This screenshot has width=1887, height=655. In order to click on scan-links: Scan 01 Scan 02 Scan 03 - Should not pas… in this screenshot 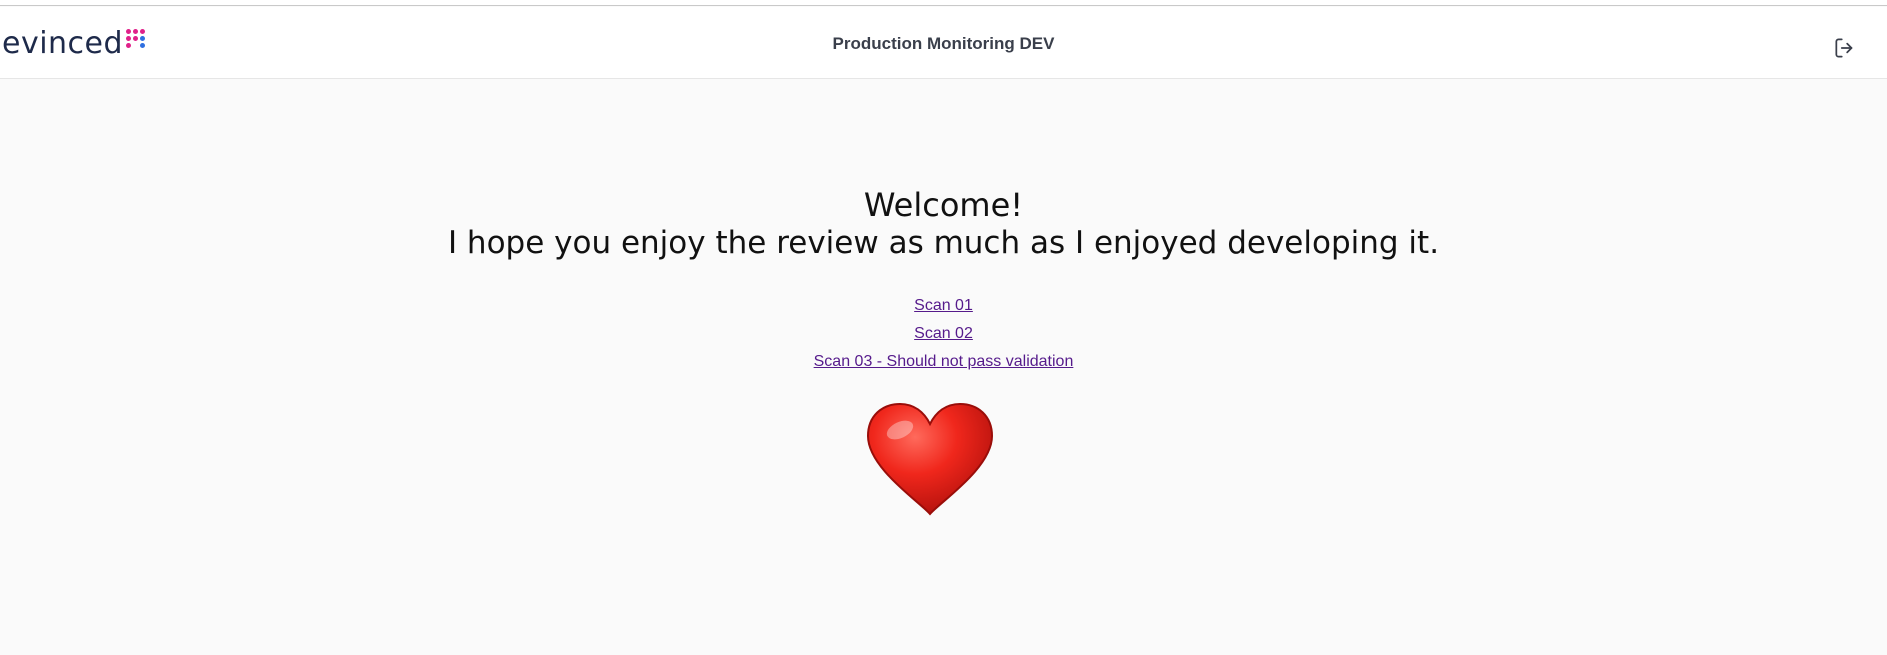, I will do `click(943, 334)`.